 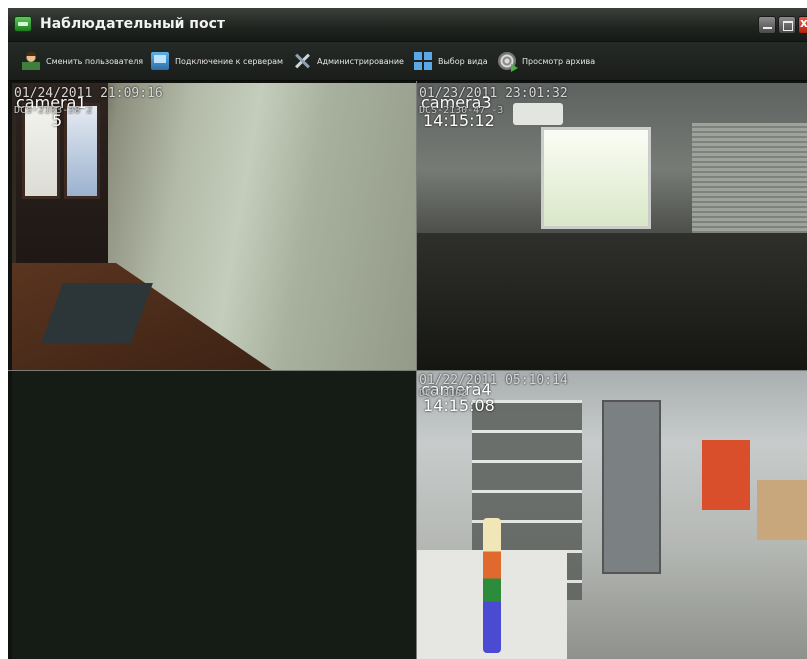 What do you see at coordinates (95, 61) in the screenshot?
I see `switch-user-label: Сменить пользователя` at bounding box center [95, 61].